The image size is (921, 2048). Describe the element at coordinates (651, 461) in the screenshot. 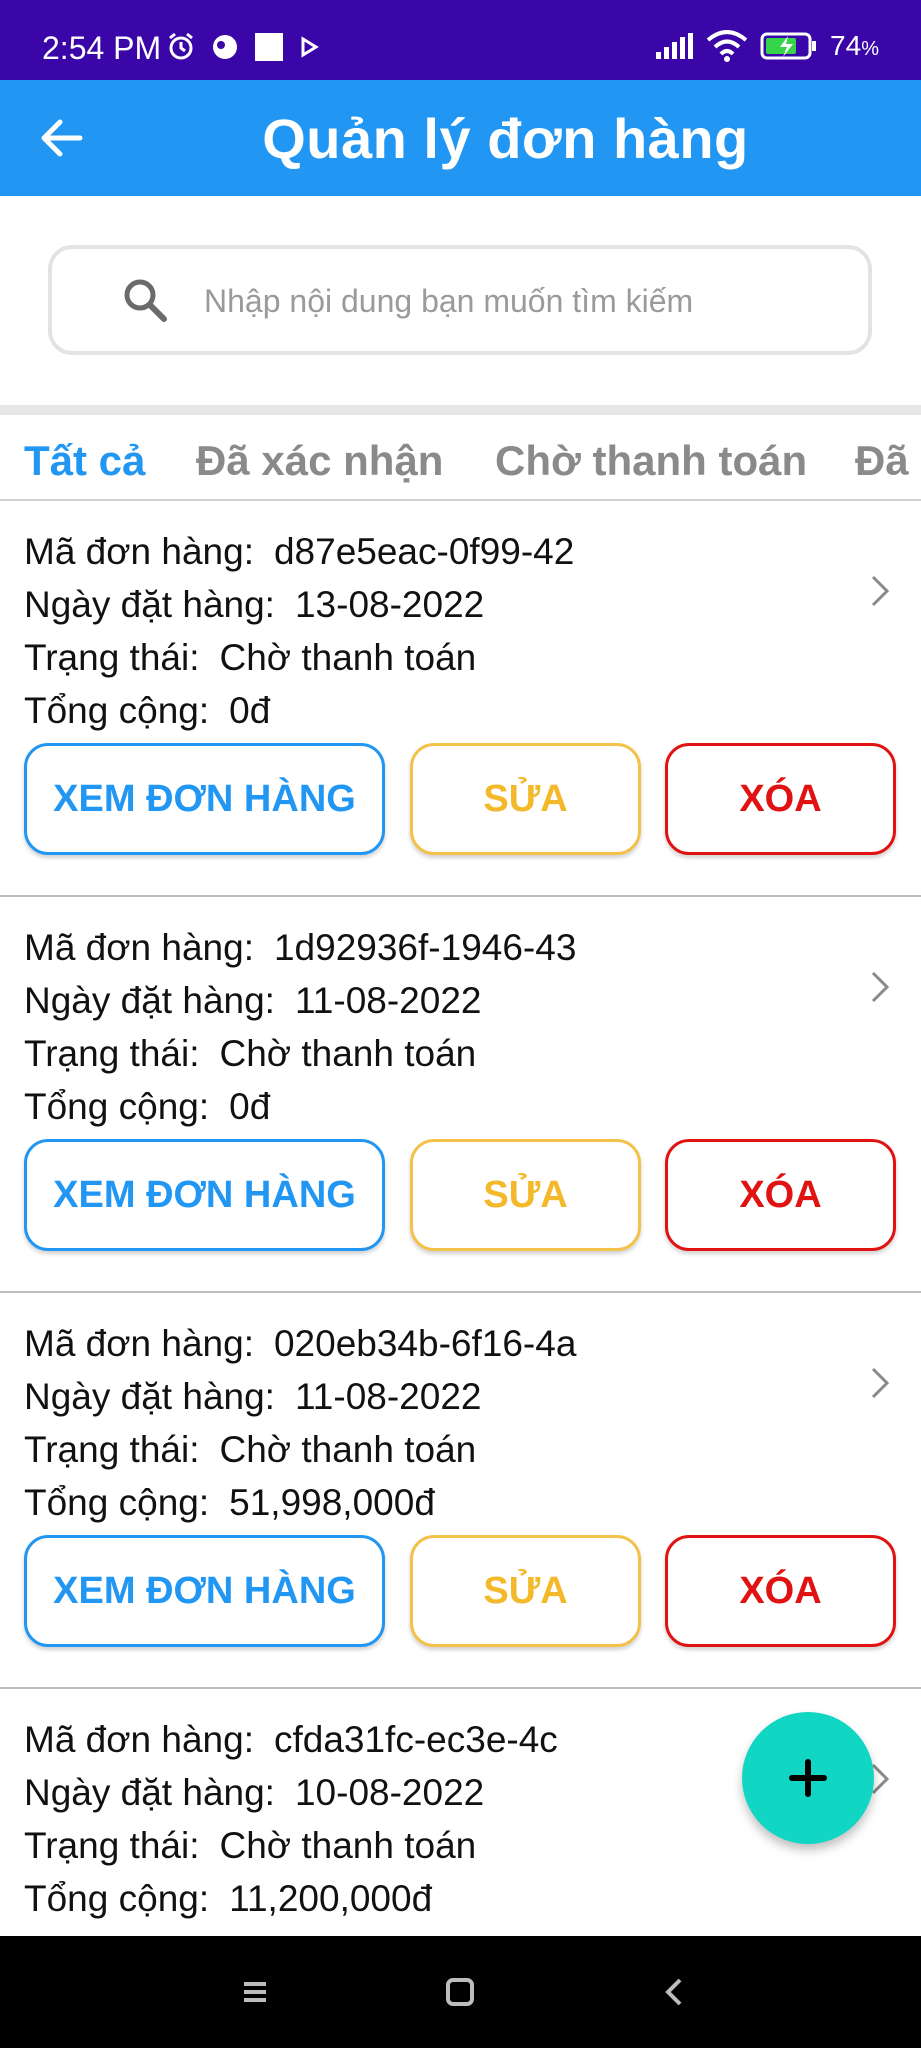

I see `tab-awaiting-payment: Chờ thanh toán` at that location.